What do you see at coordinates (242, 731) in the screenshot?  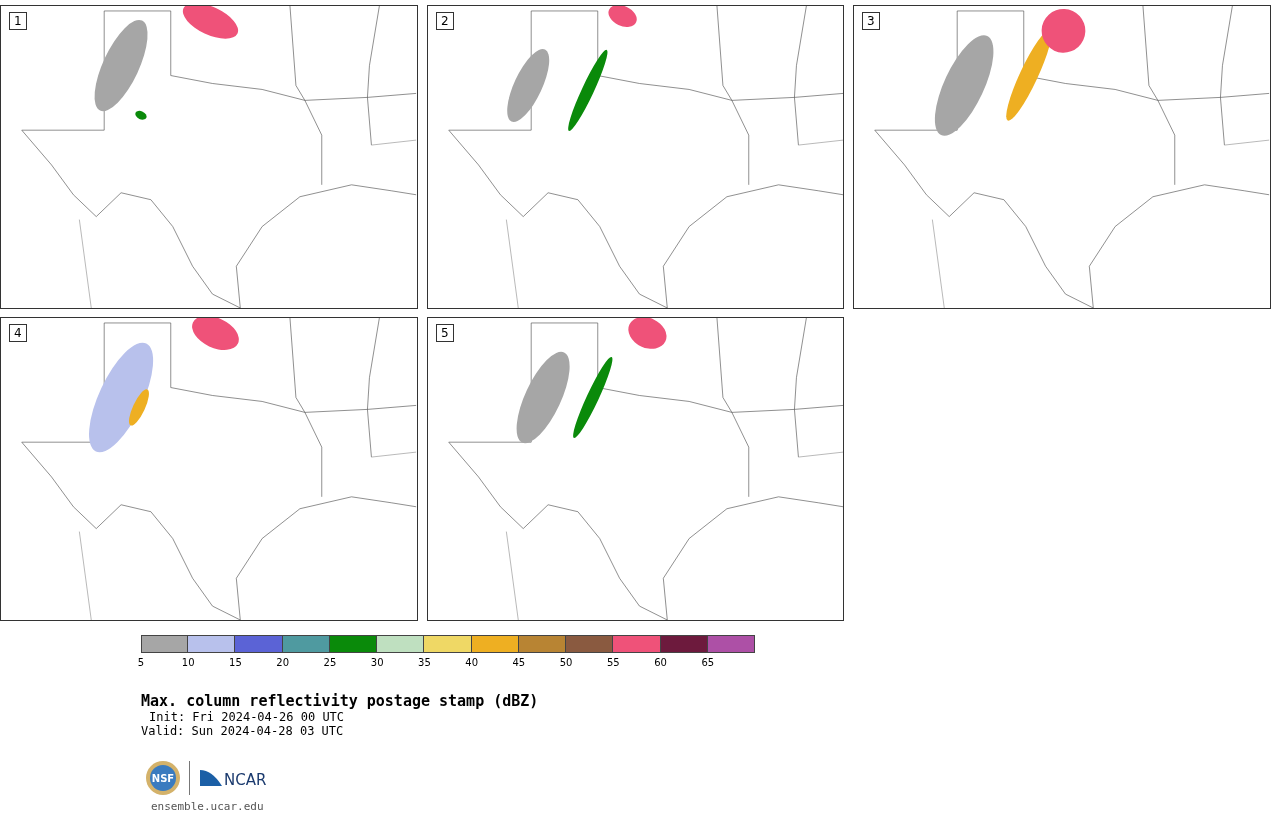 I see `valid-time: Valid: Sun 2024-04-28 03 UTC` at bounding box center [242, 731].